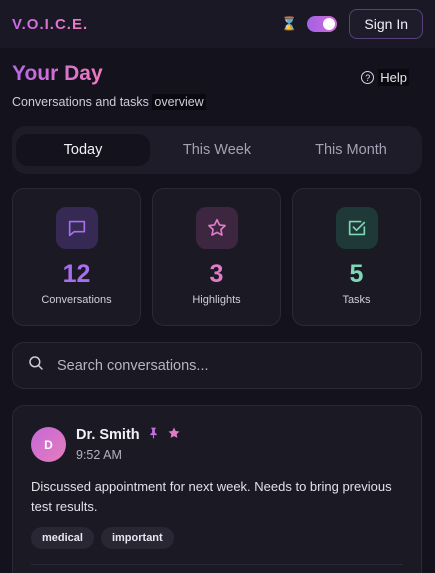 The height and width of the screenshot is (573, 435). I want to click on conversations-count: 12, so click(76, 274).